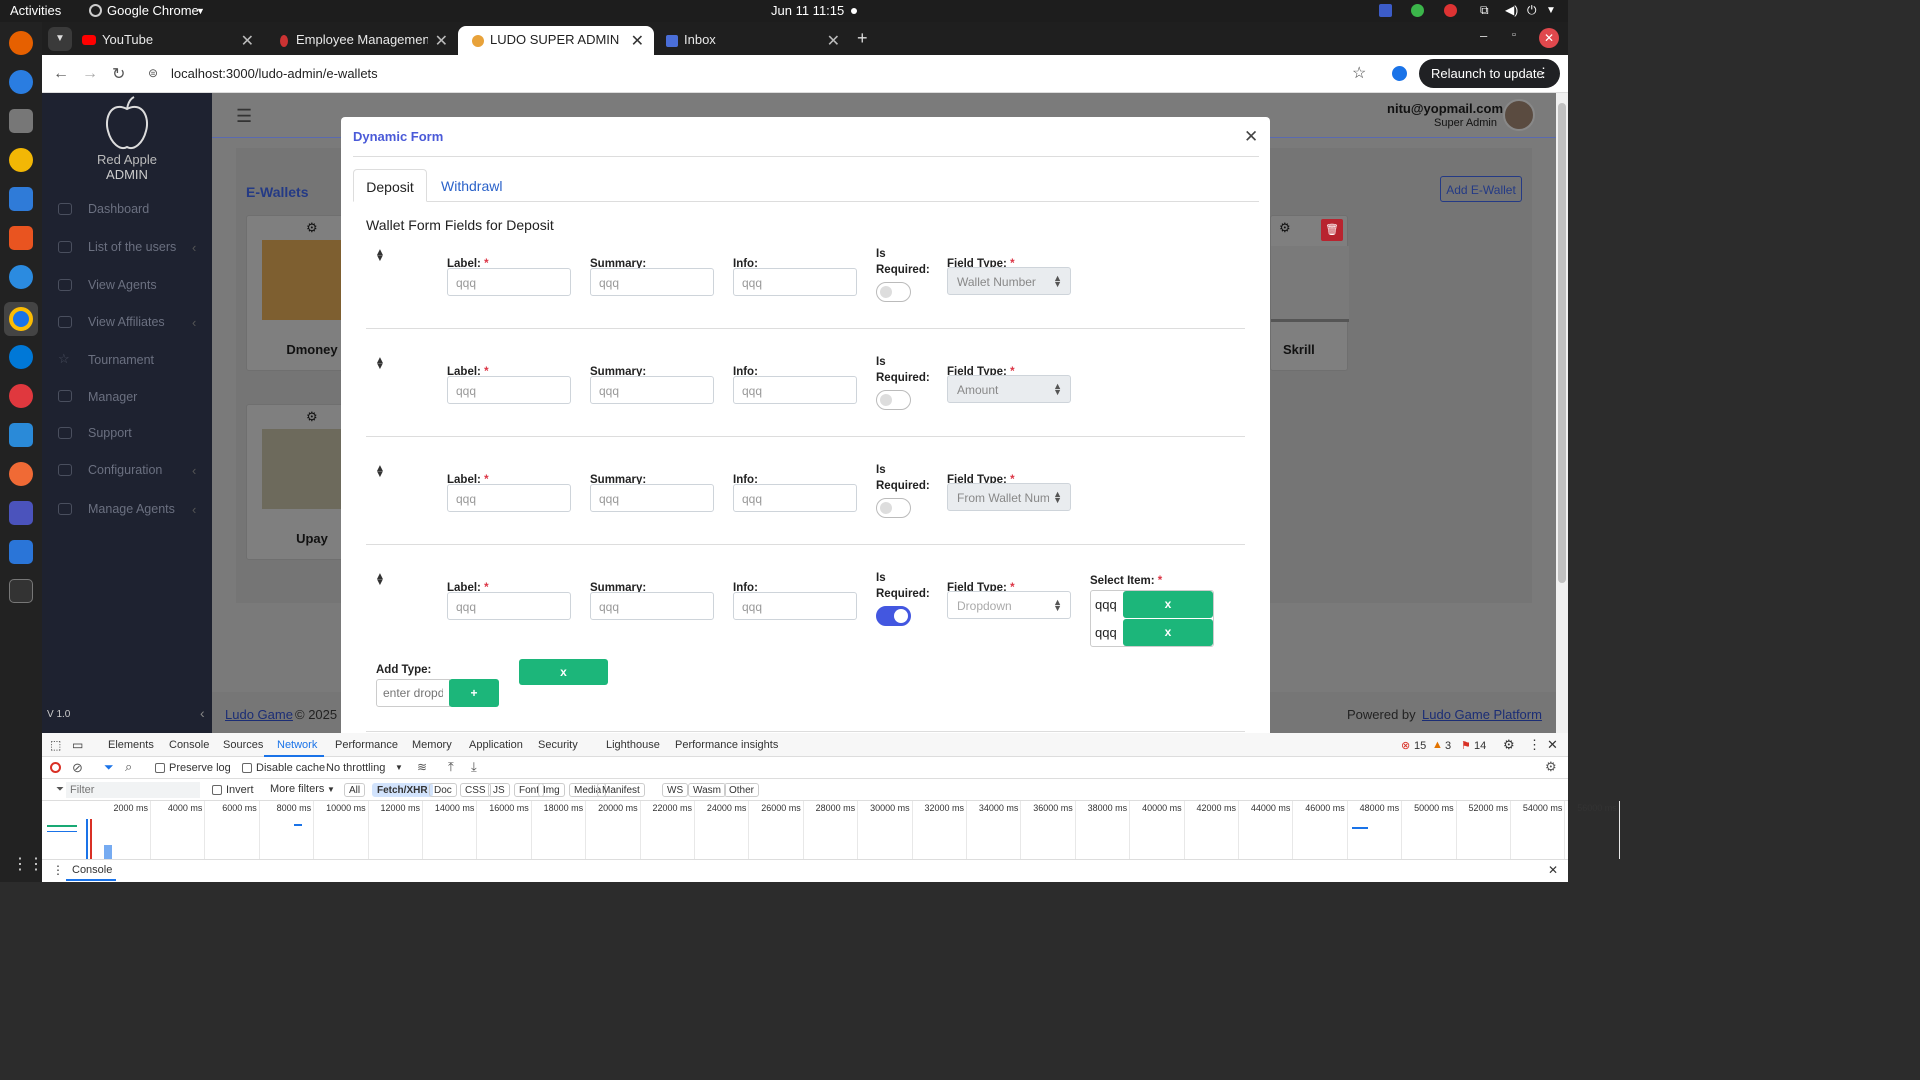 This screenshot has width=1920, height=1080. I want to click on hamburger-menu-icon: ☰, so click(244, 116).